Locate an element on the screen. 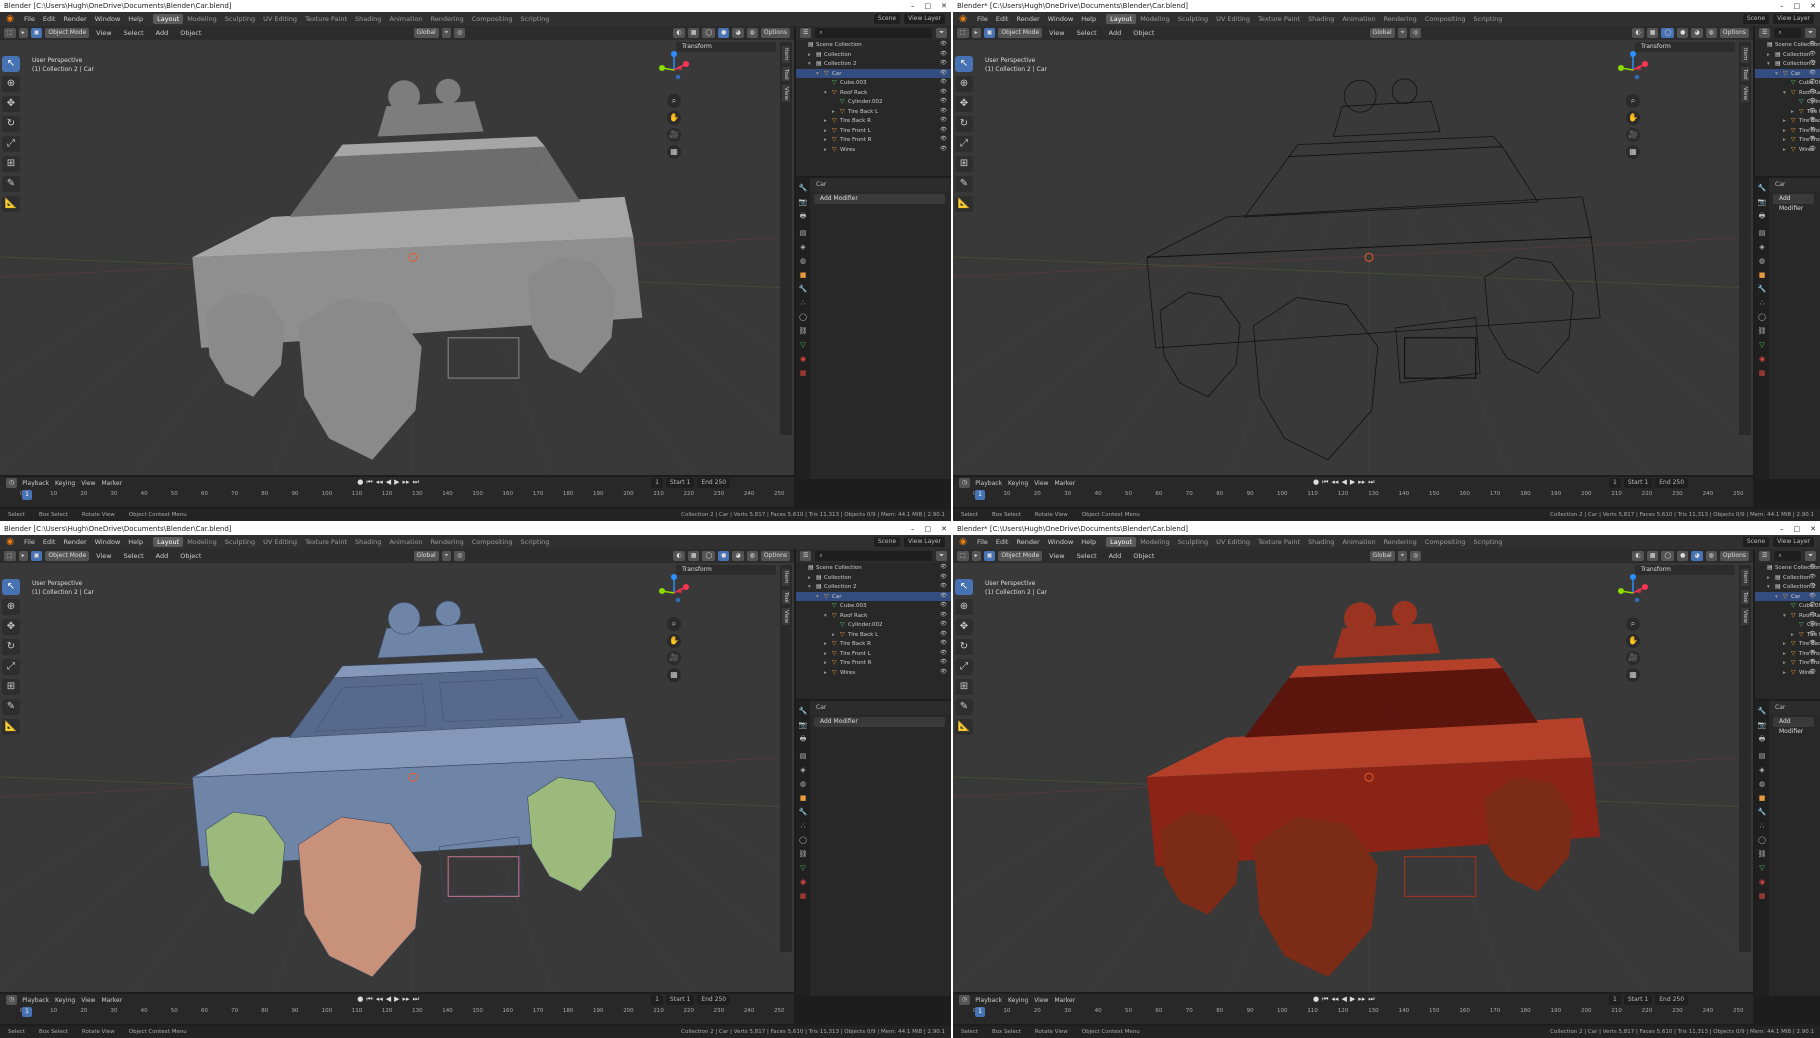 Image resolution: width=1820 pixels, height=1038 pixels. tab-compositing: Compositing is located at coordinates (492, 542).